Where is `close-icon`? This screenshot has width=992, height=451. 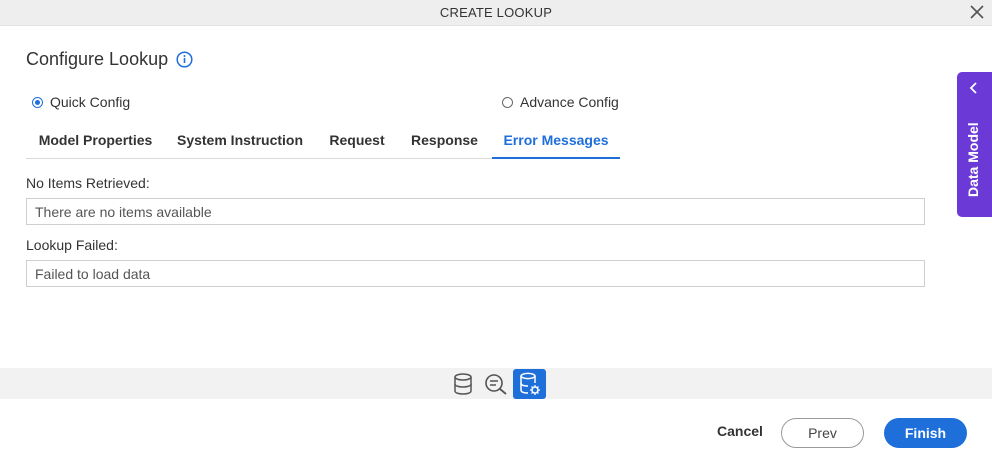
close-icon is located at coordinates (977, 12).